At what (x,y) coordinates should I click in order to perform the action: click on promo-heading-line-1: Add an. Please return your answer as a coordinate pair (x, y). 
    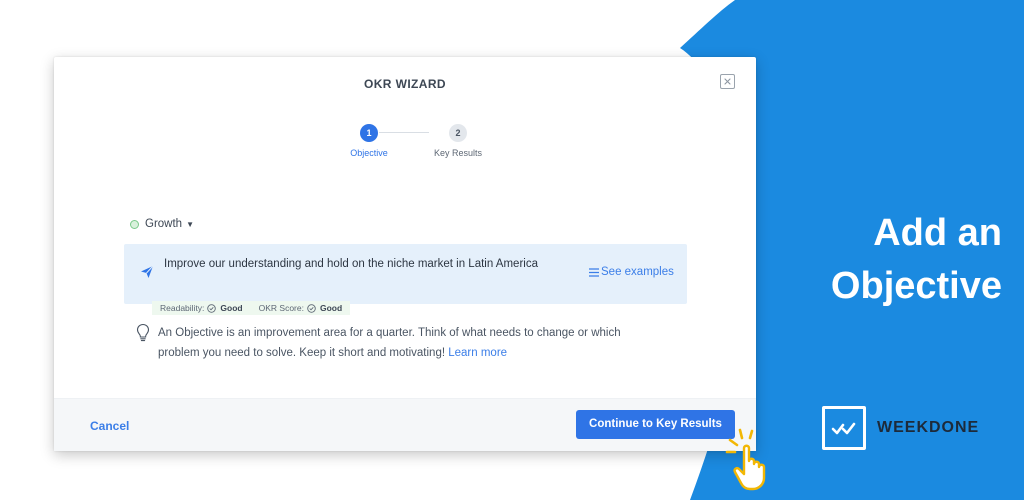
    Looking at the image, I should click on (937, 233).